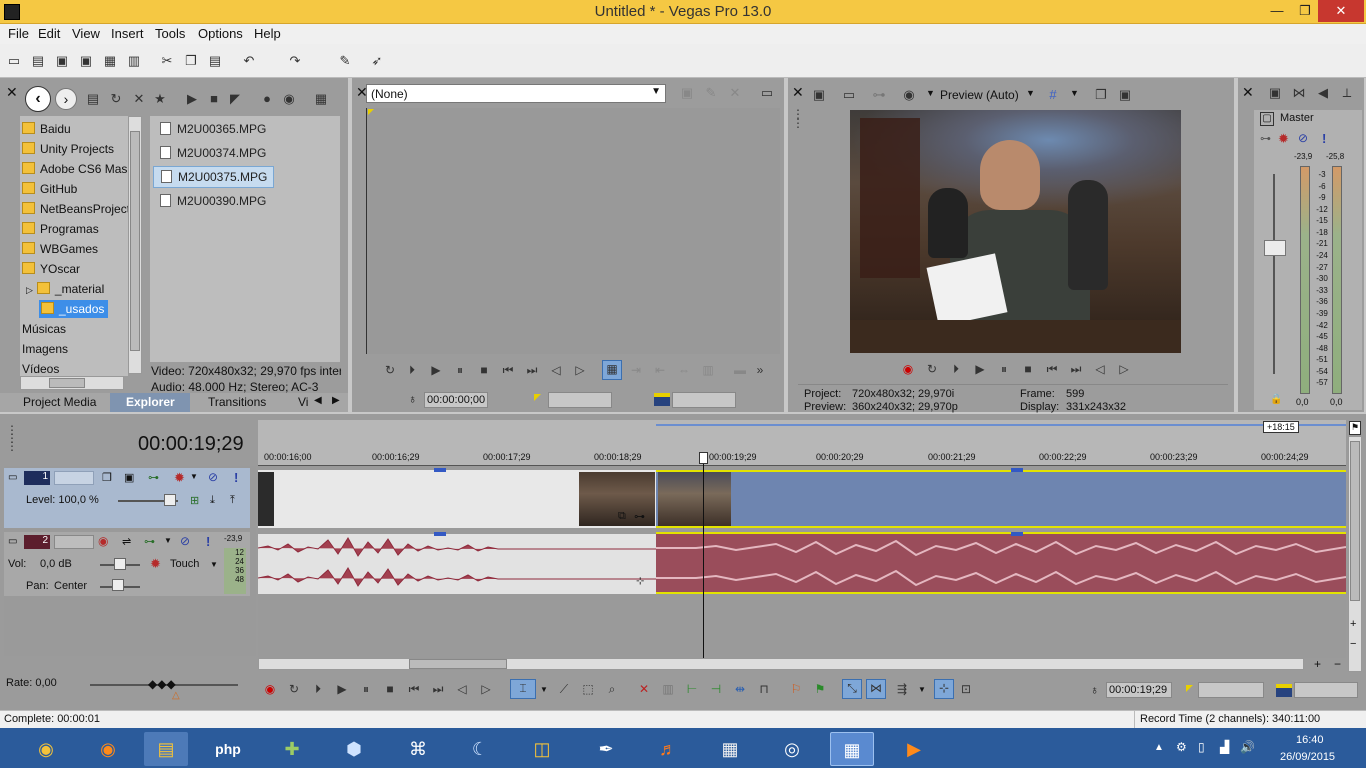 This screenshot has height=768, width=1366. What do you see at coordinates (966, 689) in the screenshot?
I see `enable-snapping-icon: ⊡` at bounding box center [966, 689].